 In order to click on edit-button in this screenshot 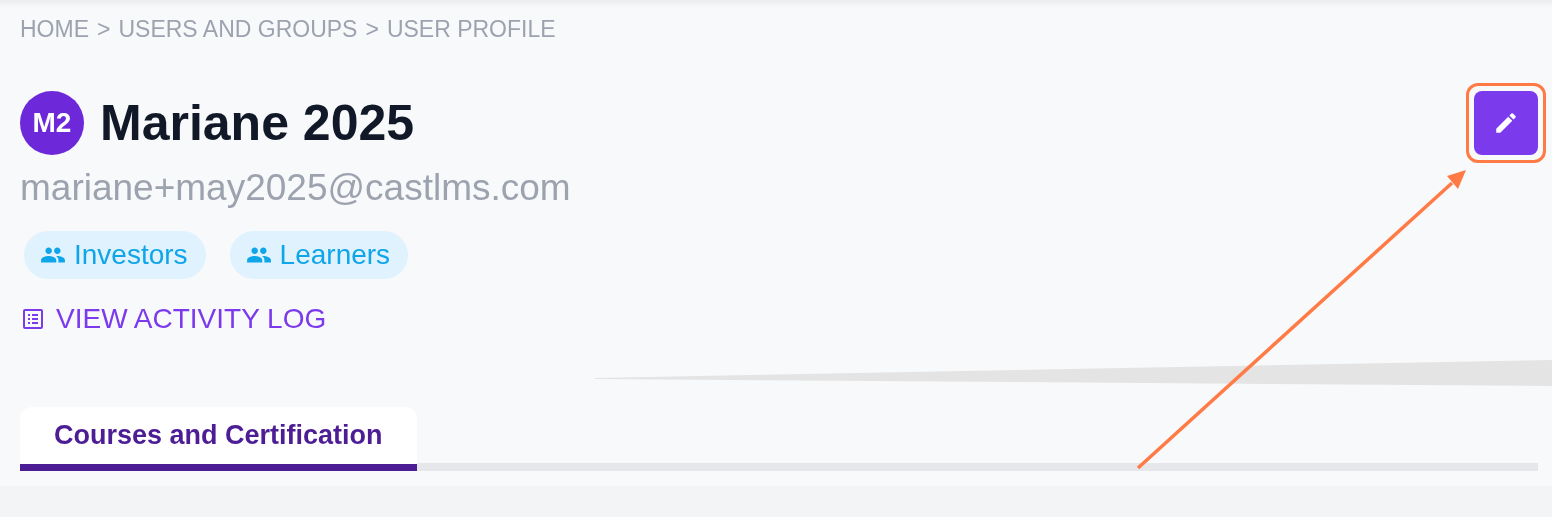, I will do `click(1506, 123)`.